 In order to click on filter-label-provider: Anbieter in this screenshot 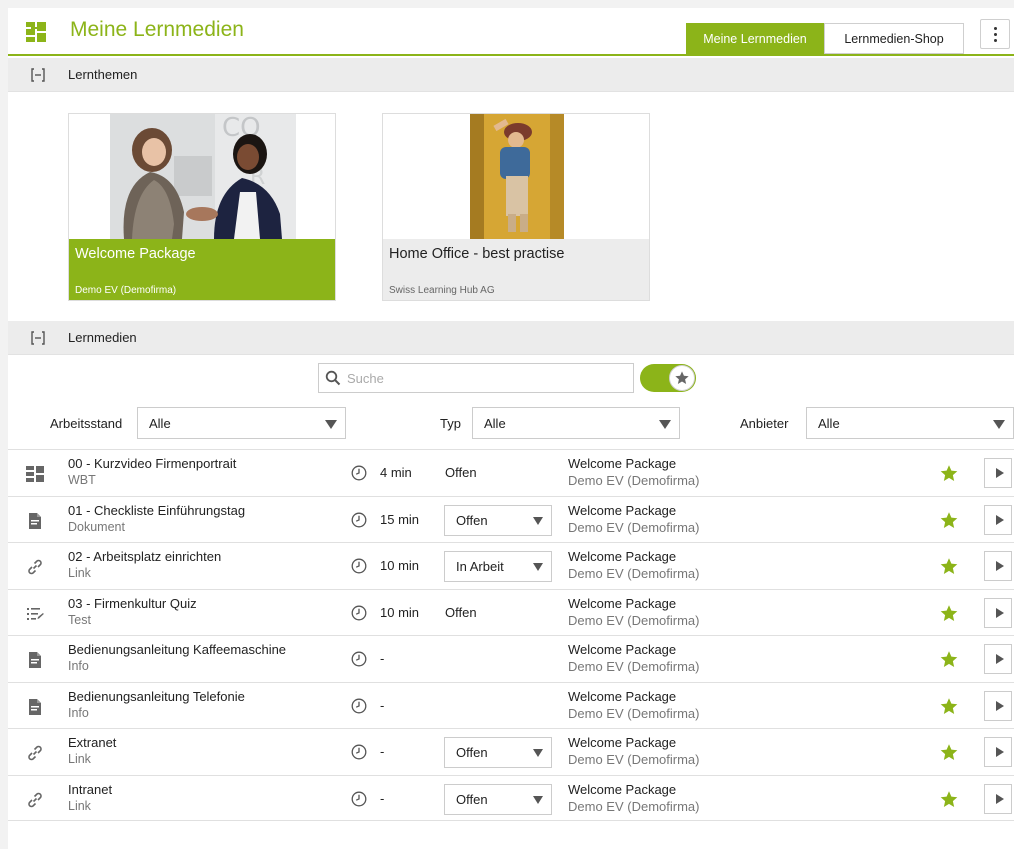, I will do `click(764, 423)`.